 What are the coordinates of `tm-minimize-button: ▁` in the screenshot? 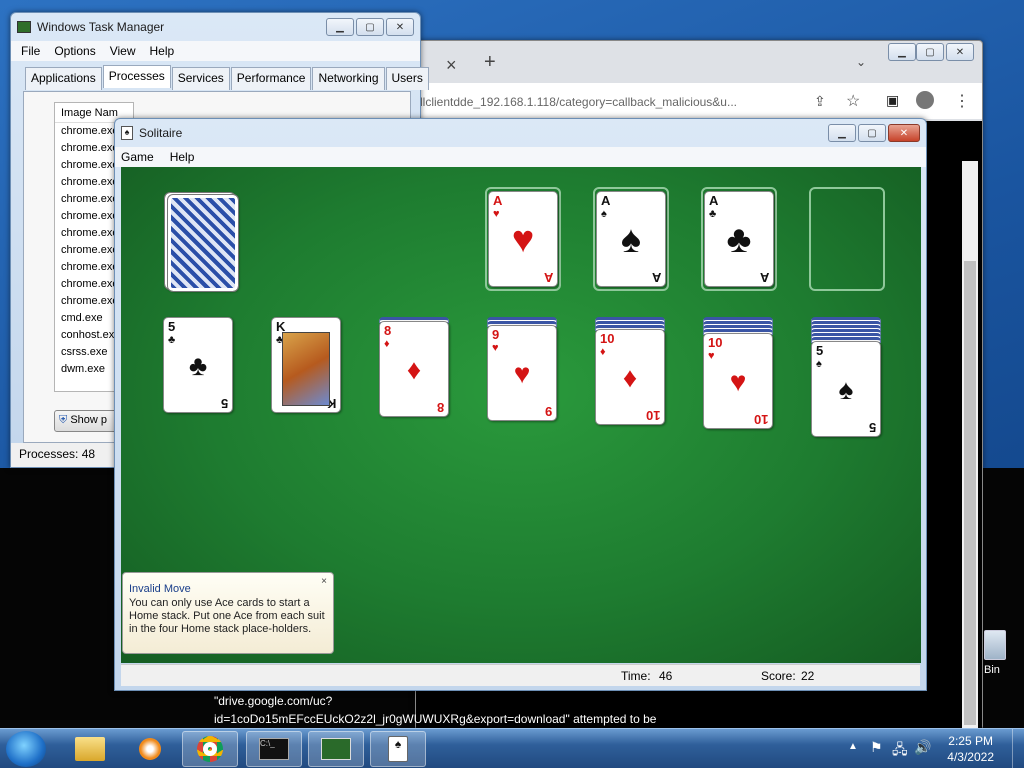 It's located at (340, 27).